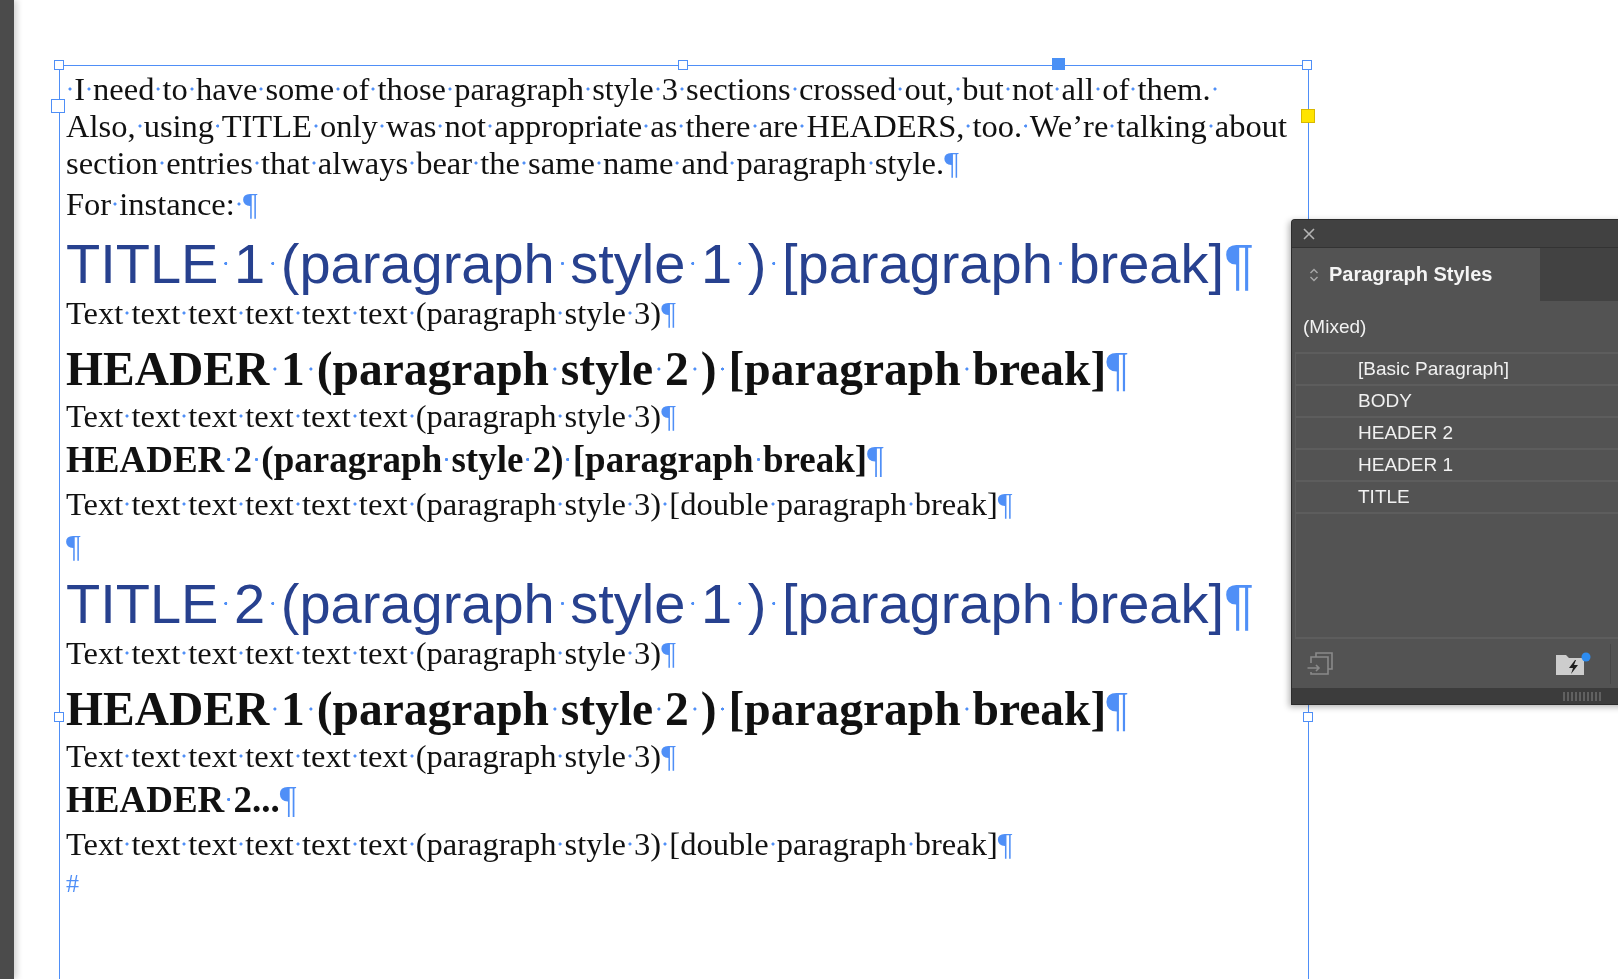 The height and width of the screenshot is (979, 1618). What do you see at coordinates (475, 460) in the screenshot?
I see `subheading-text: HEADER 2 (paragraph style 2) [paragraph break]¶` at bounding box center [475, 460].